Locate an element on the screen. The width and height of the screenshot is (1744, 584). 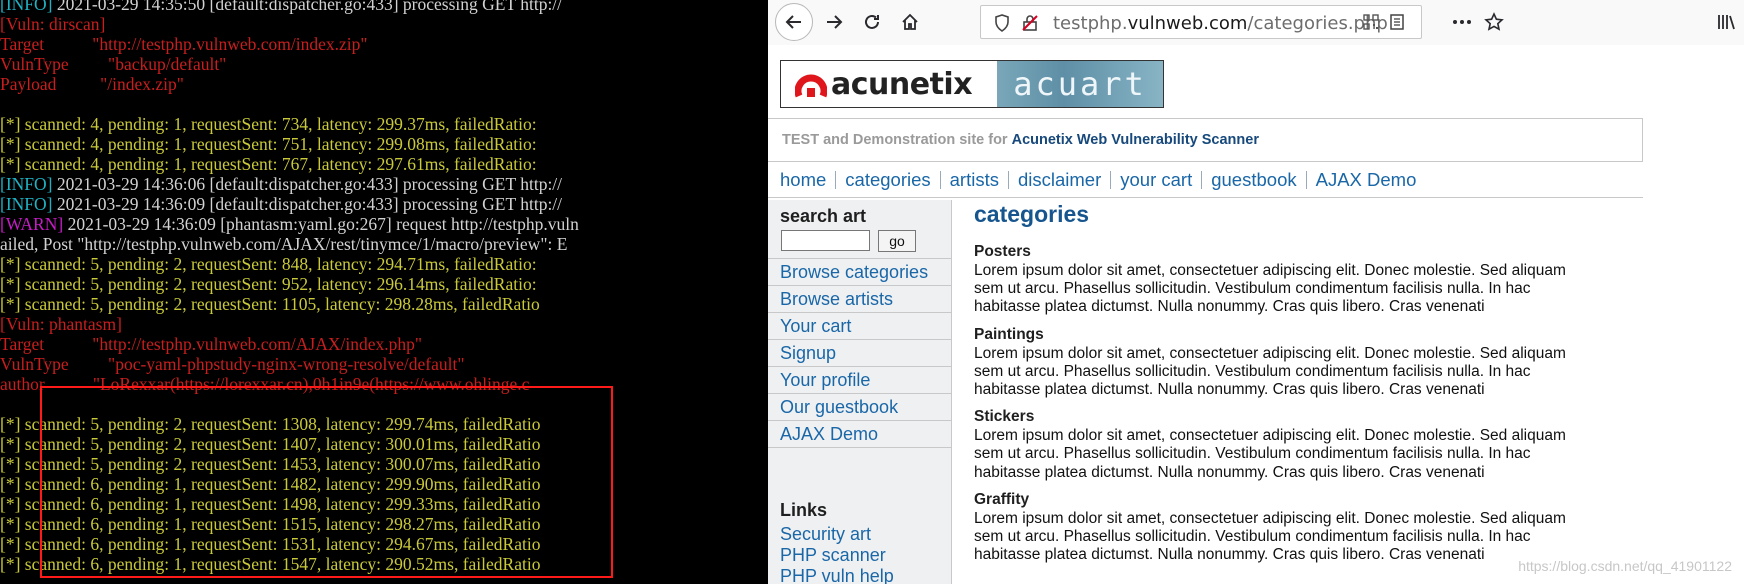
terminal-line: [Vuln: dirscan] is located at coordinates (289, 24).